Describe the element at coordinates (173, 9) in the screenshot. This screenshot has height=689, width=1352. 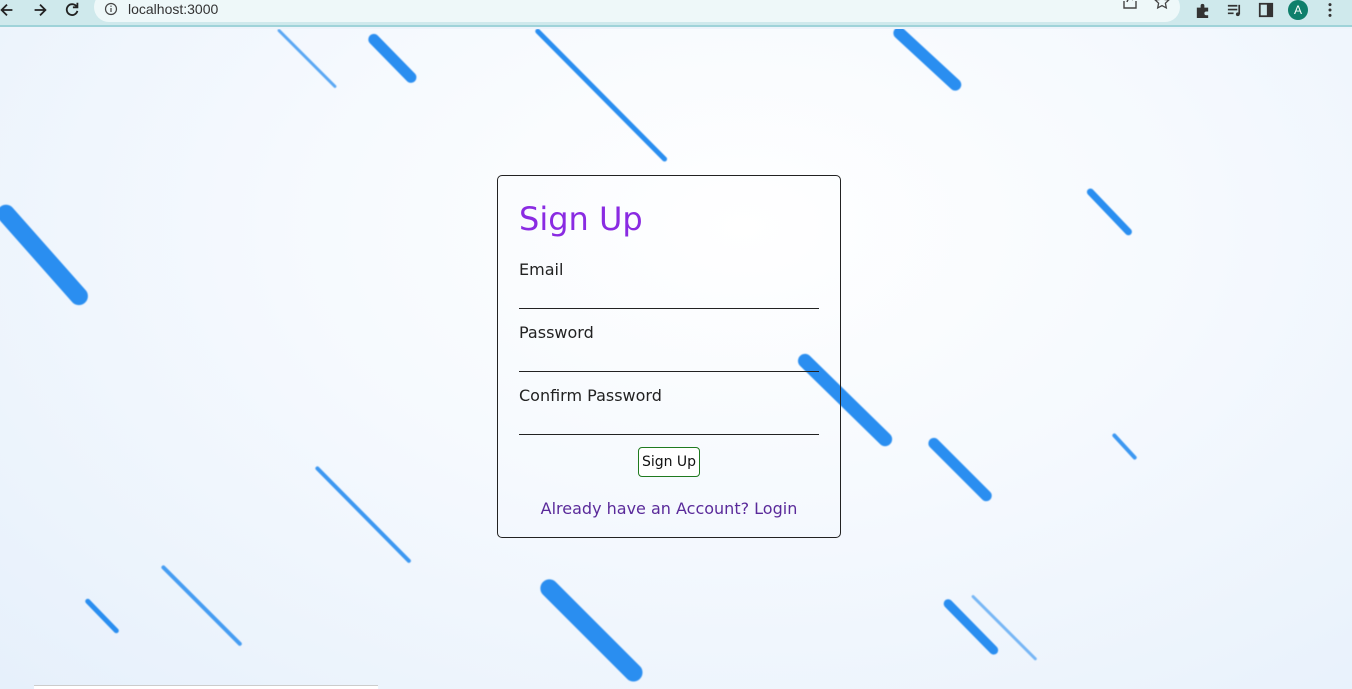
I see `url-text: localhost:3000` at that location.